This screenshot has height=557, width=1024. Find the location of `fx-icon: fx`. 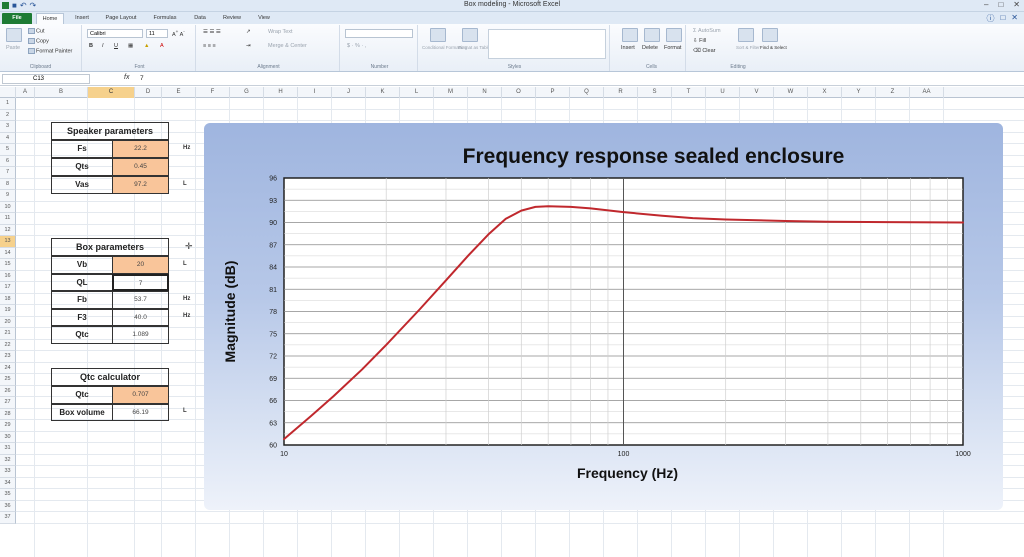

fx-icon: fx is located at coordinates (126, 77).